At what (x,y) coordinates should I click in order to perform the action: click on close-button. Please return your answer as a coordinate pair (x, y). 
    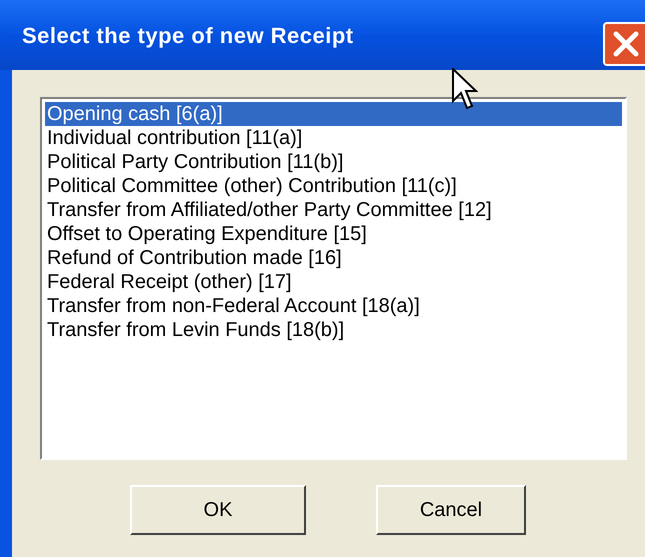
    Looking at the image, I should click on (624, 44).